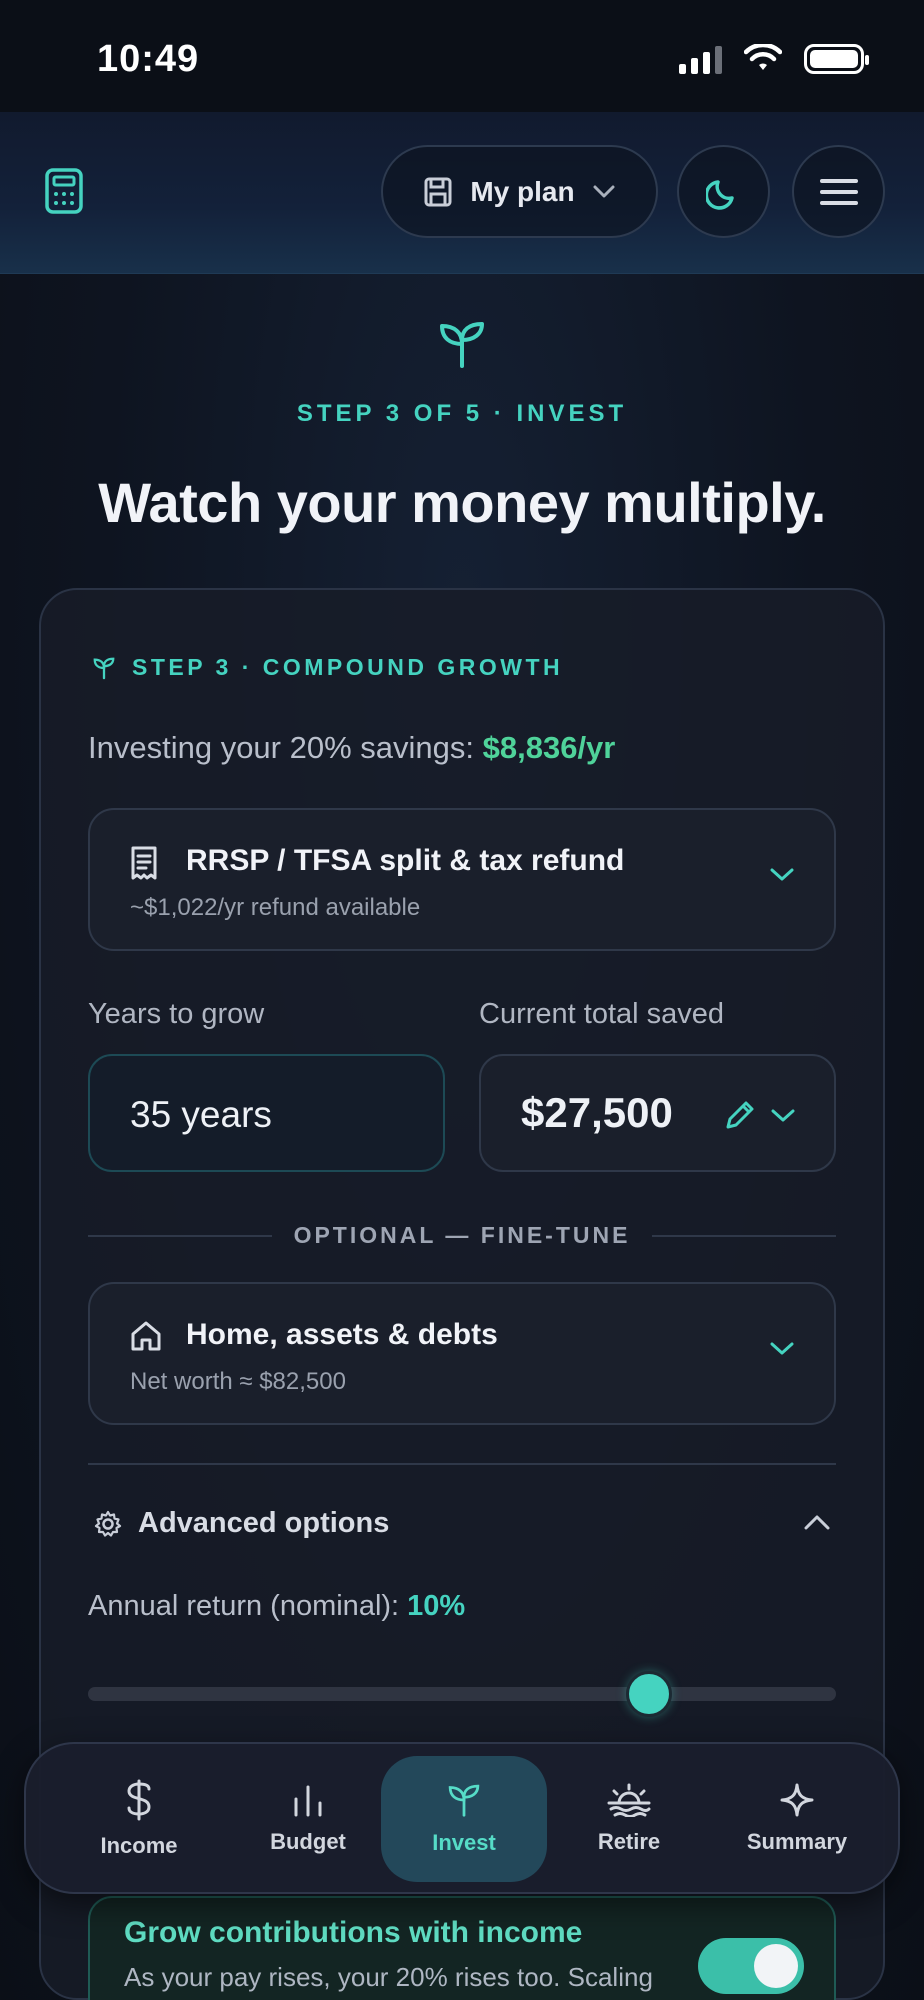 This screenshot has height=2000, width=924. What do you see at coordinates (436, 1606) in the screenshot?
I see `annual-return-value: 10%` at bounding box center [436, 1606].